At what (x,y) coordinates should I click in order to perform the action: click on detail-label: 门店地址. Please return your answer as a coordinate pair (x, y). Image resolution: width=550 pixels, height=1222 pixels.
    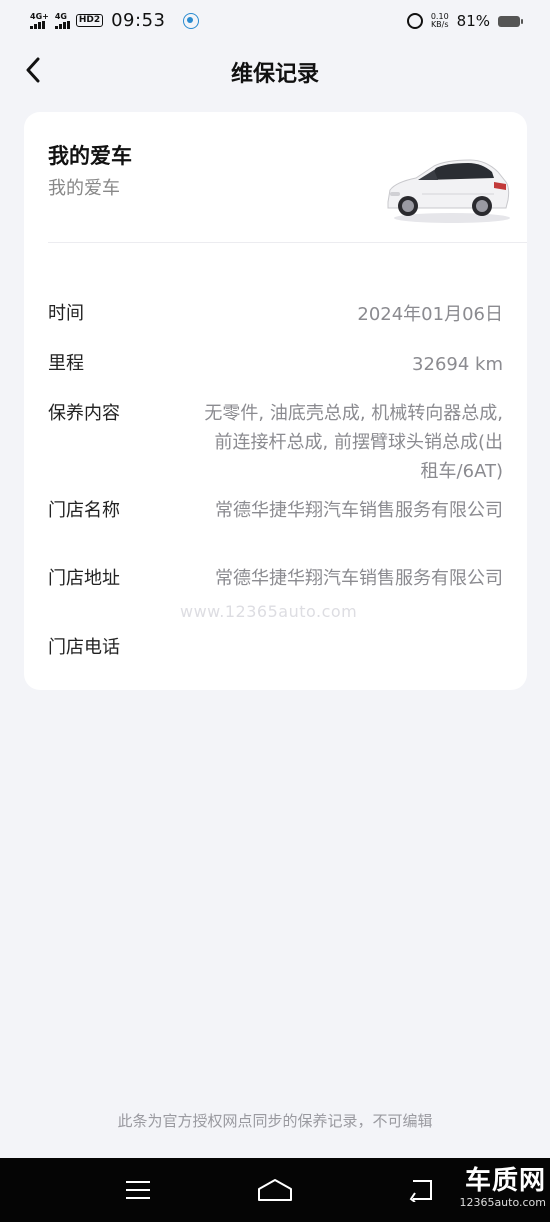
    Looking at the image, I should click on (84, 578).